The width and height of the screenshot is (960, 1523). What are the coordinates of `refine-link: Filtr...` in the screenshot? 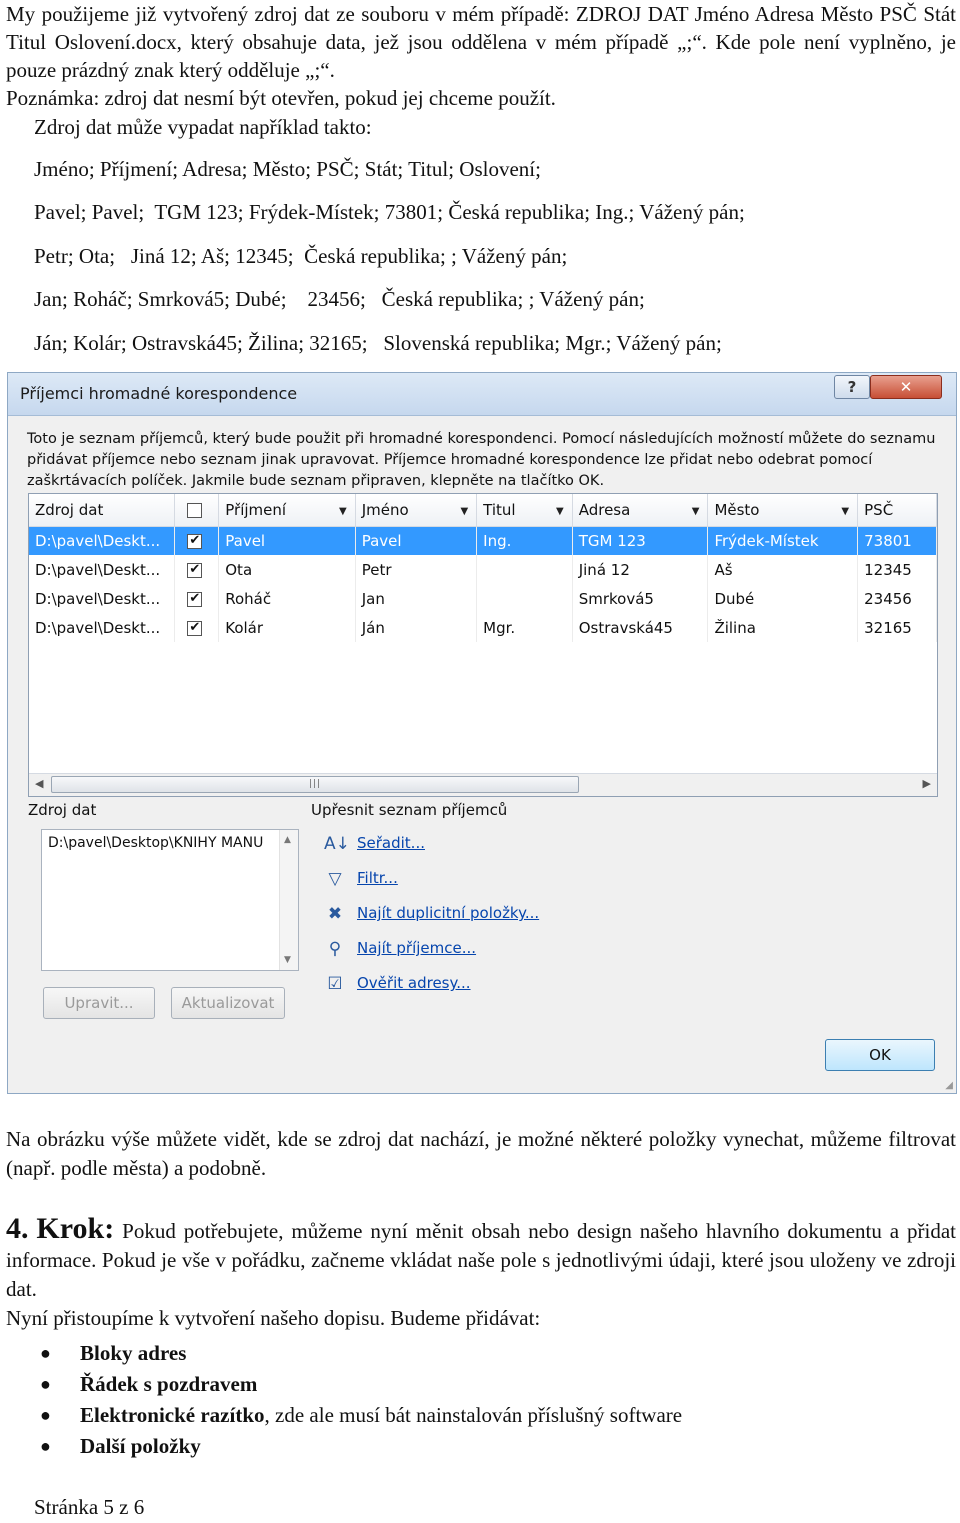 It's located at (377, 878).